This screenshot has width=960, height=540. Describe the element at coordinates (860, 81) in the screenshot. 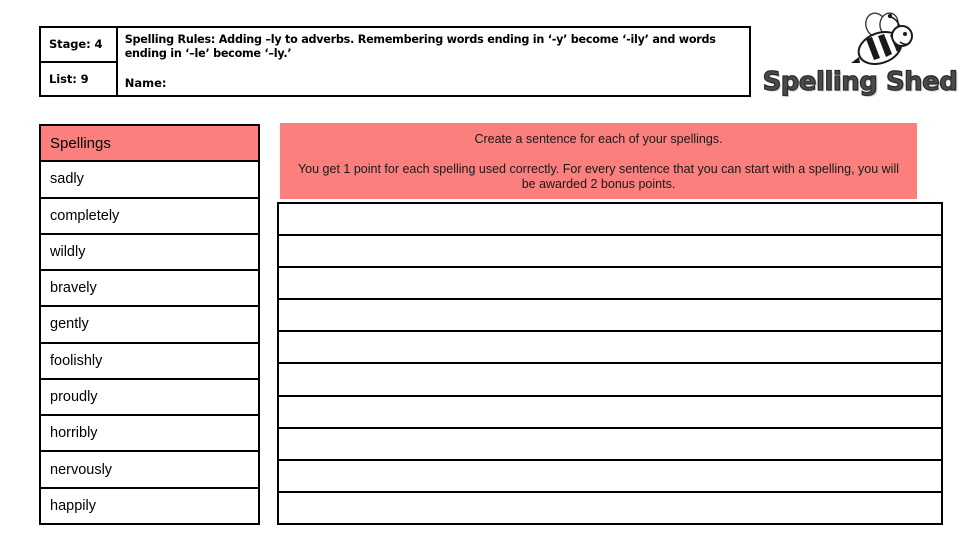

I see `spelling-shed-wordmark: Spelling Shed` at that location.